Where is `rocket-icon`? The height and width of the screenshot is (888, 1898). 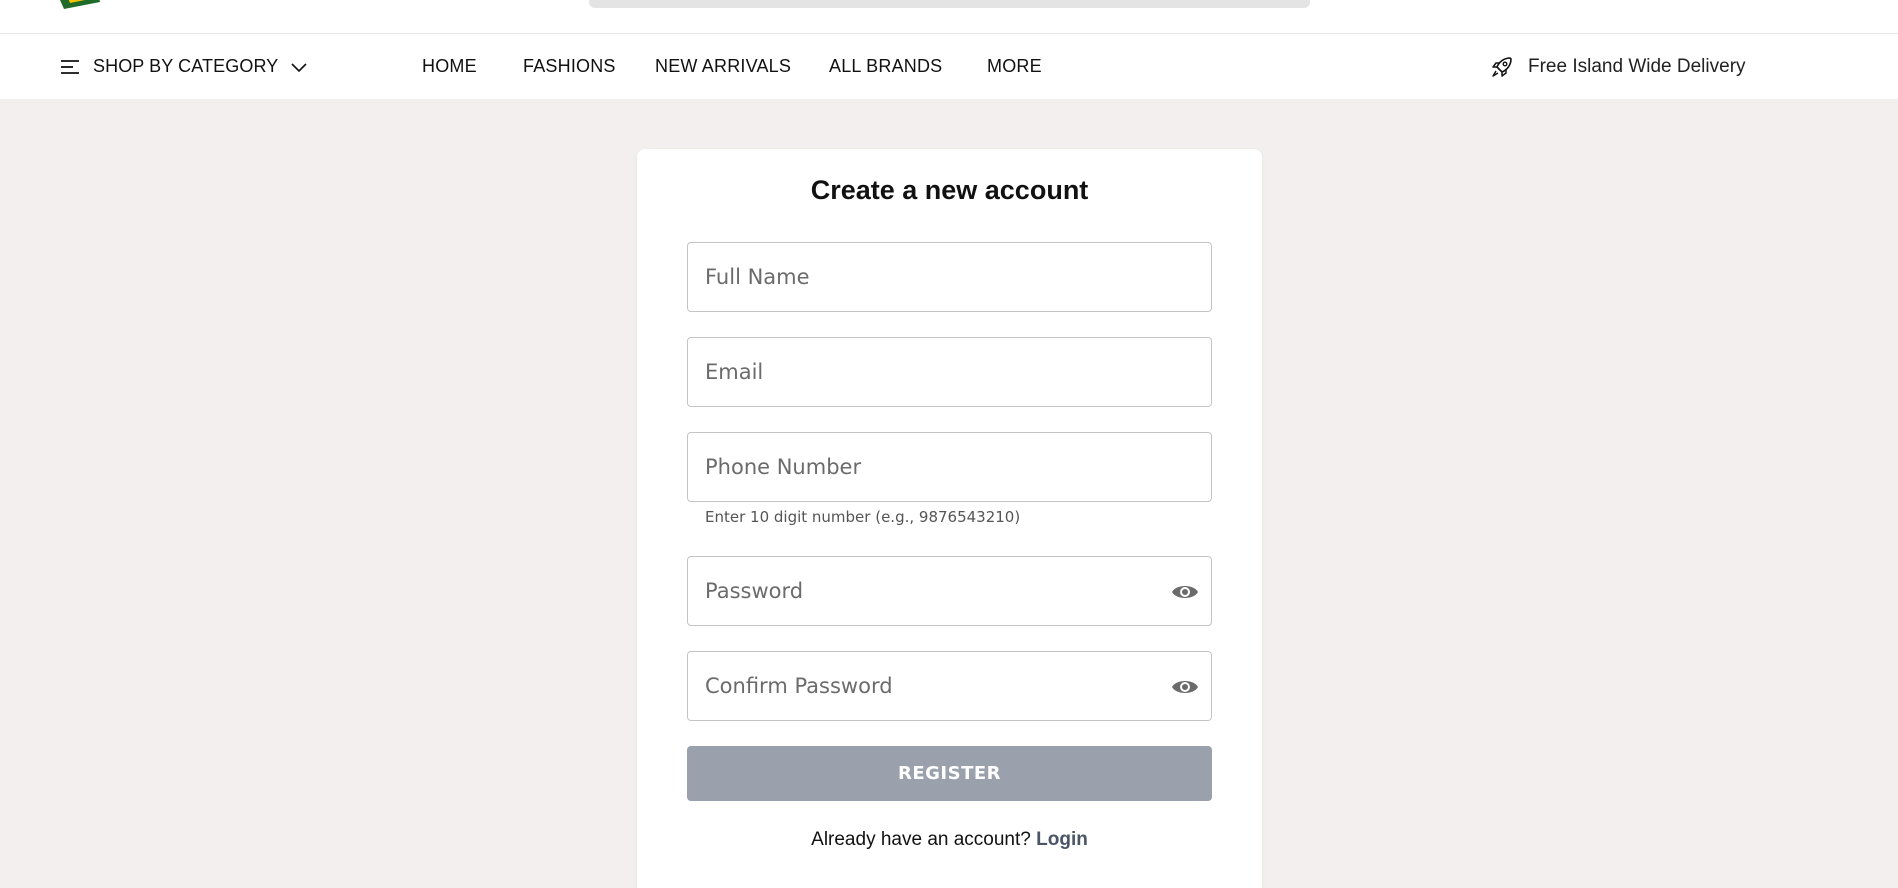
rocket-icon is located at coordinates (1502, 66).